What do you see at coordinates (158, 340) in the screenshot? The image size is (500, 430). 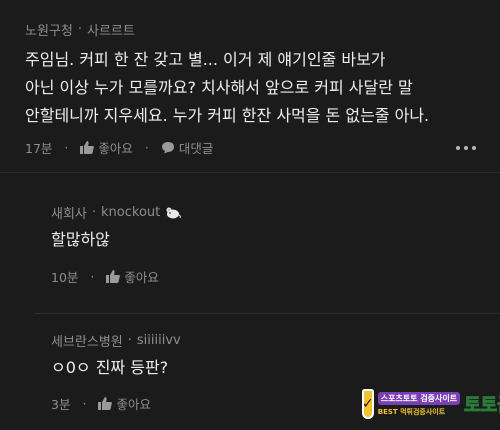 I see `reply-company: siiiiiivv` at bounding box center [158, 340].